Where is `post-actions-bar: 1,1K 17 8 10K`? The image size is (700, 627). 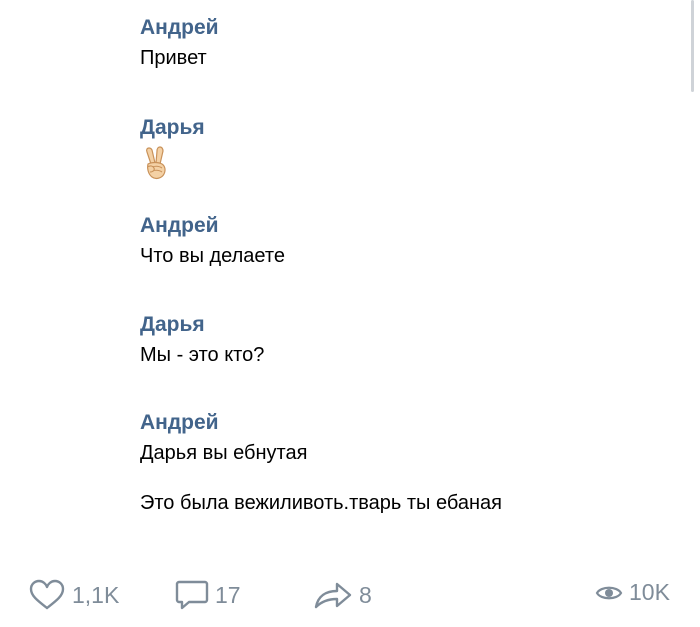 post-actions-bar: 1,1K 17 8 10K is located at coordinates (350, 597).